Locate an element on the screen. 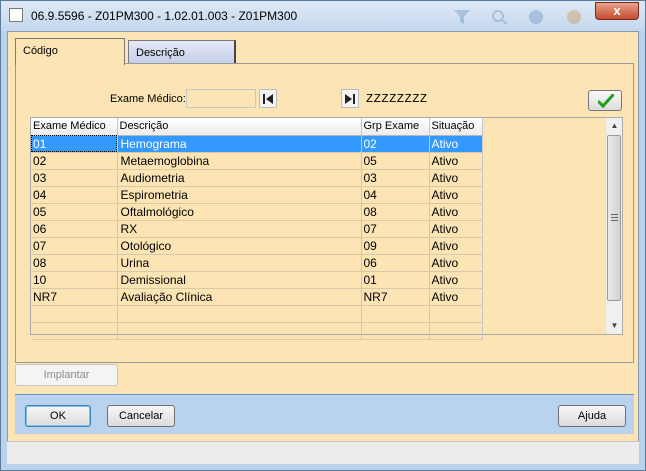 This screenshot has width=646, height=471. confirm-filter-button is located at coordinates (605, 100).